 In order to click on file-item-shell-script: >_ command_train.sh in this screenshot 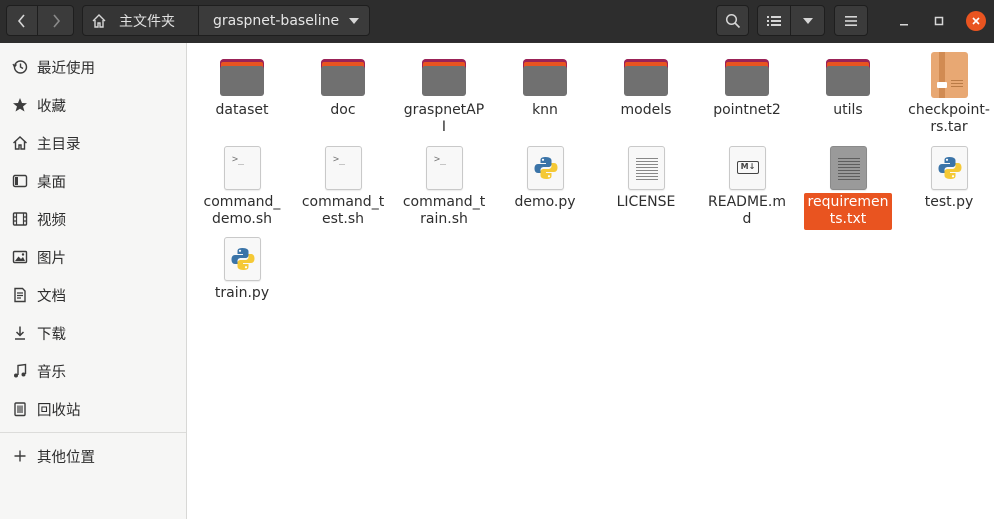, I will do `click(444, 186)`.